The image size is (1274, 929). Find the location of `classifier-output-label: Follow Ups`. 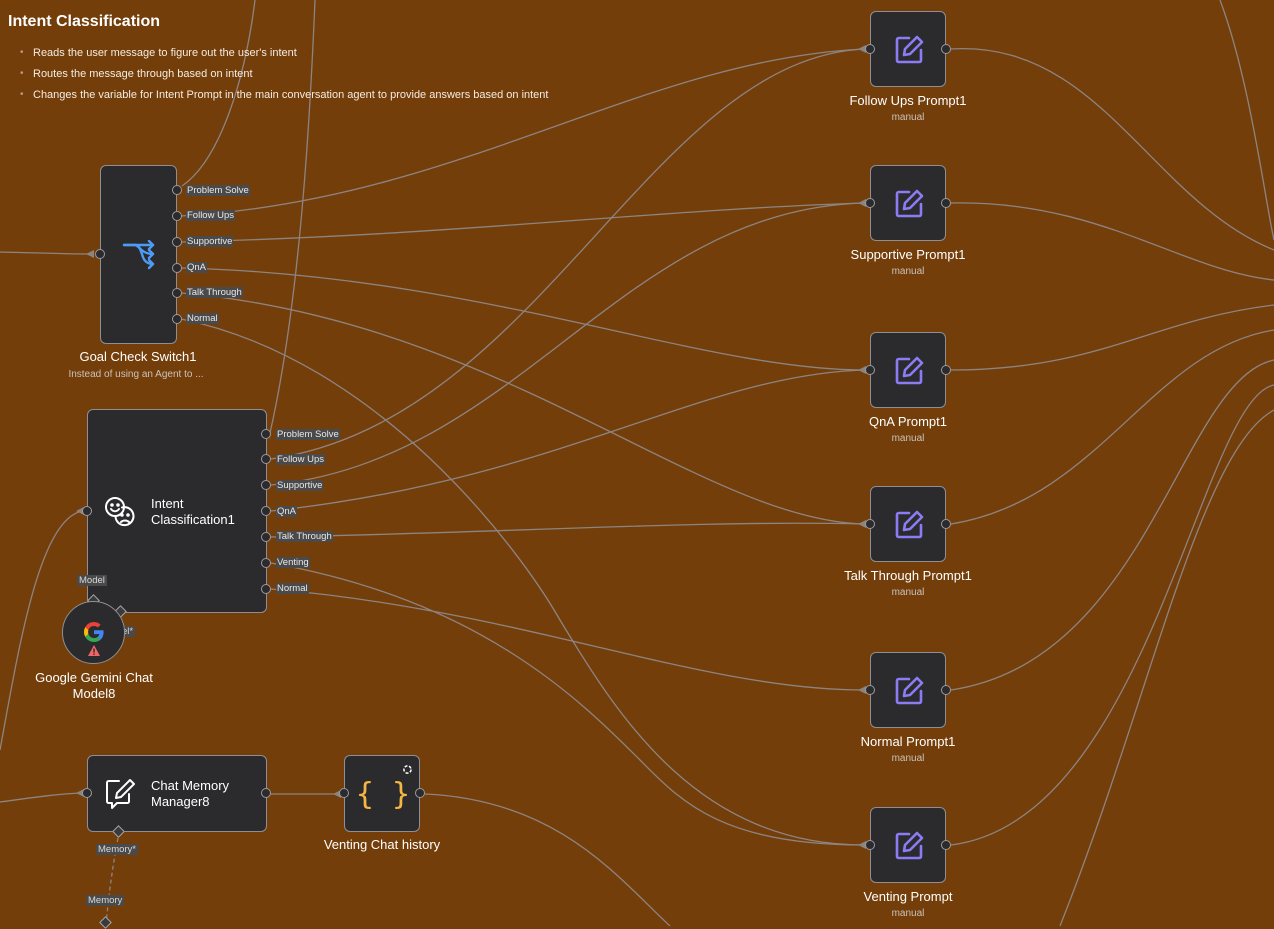

classifier-output-label: Follow Ups is located at coordinates (300, 459).